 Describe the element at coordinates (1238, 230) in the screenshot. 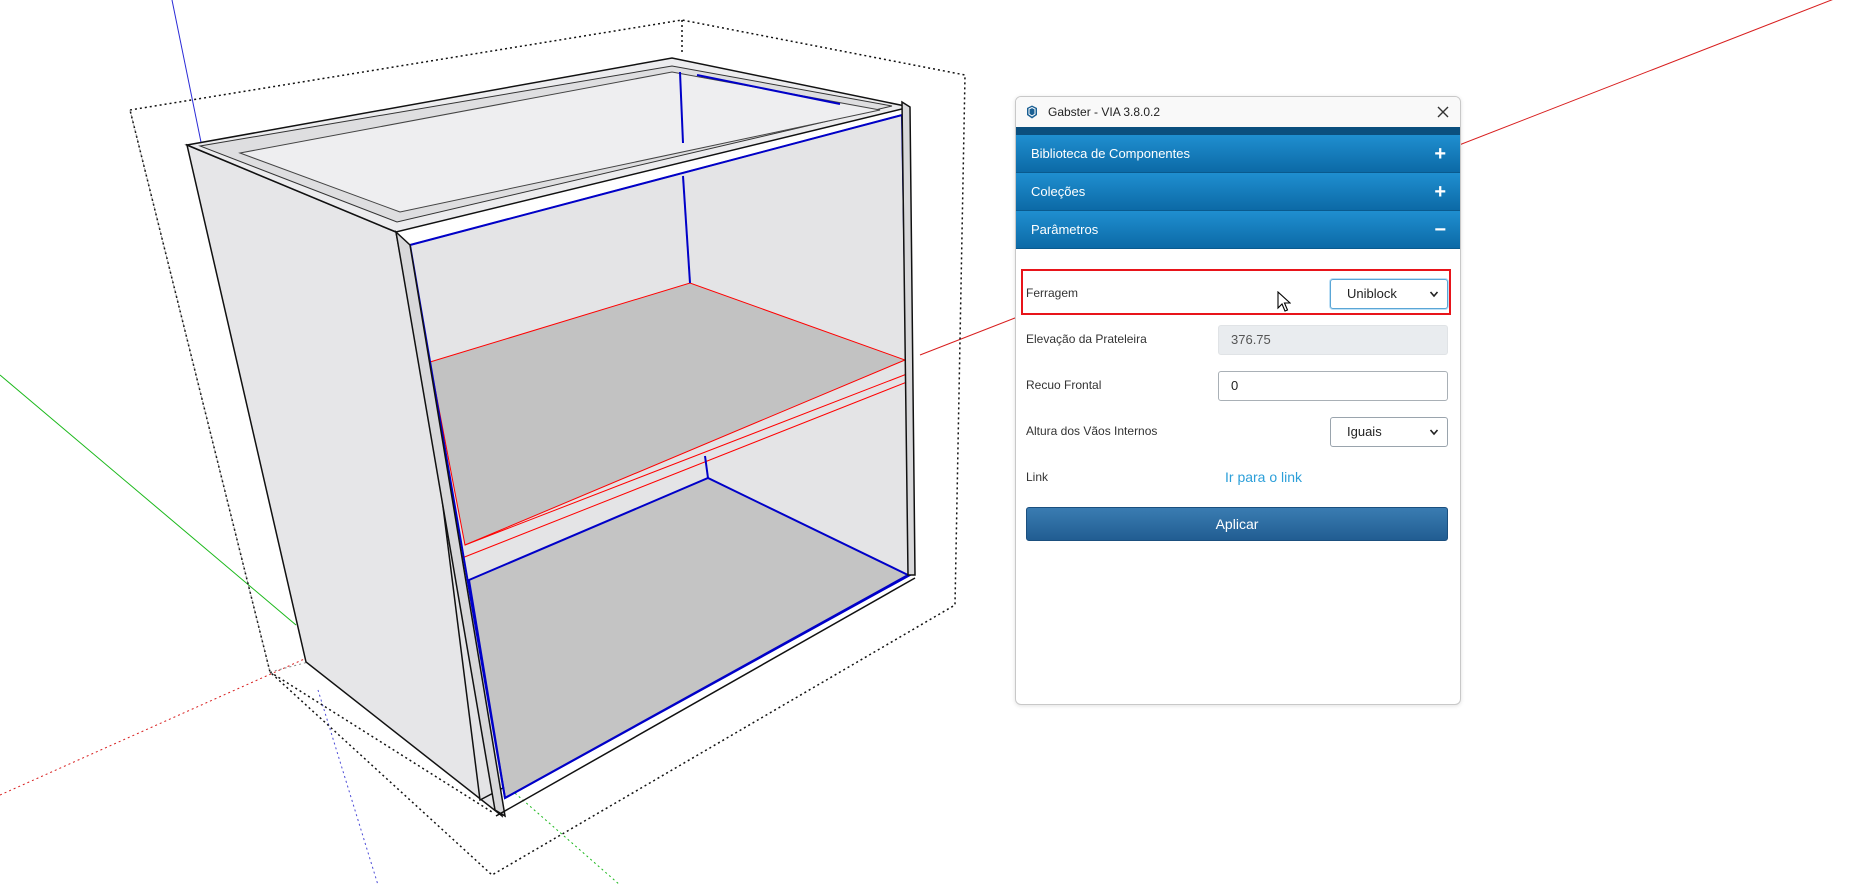

I see `accordion-parametros: Parâmetros −` at that location.